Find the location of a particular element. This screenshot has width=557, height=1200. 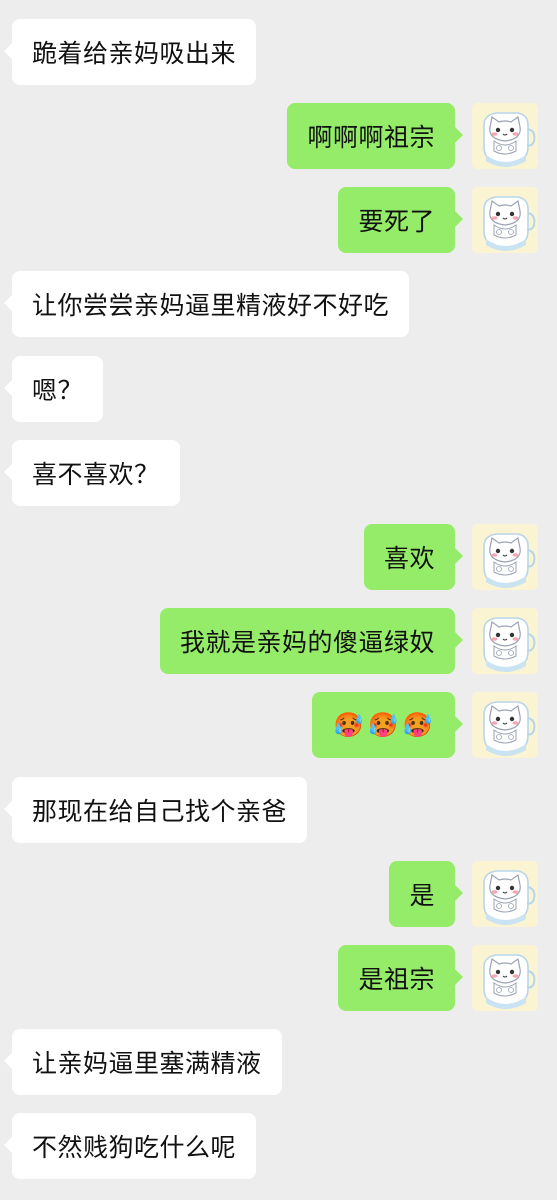

message-row-outgoing: 是祖宗 is located at coordinates (278, 978).